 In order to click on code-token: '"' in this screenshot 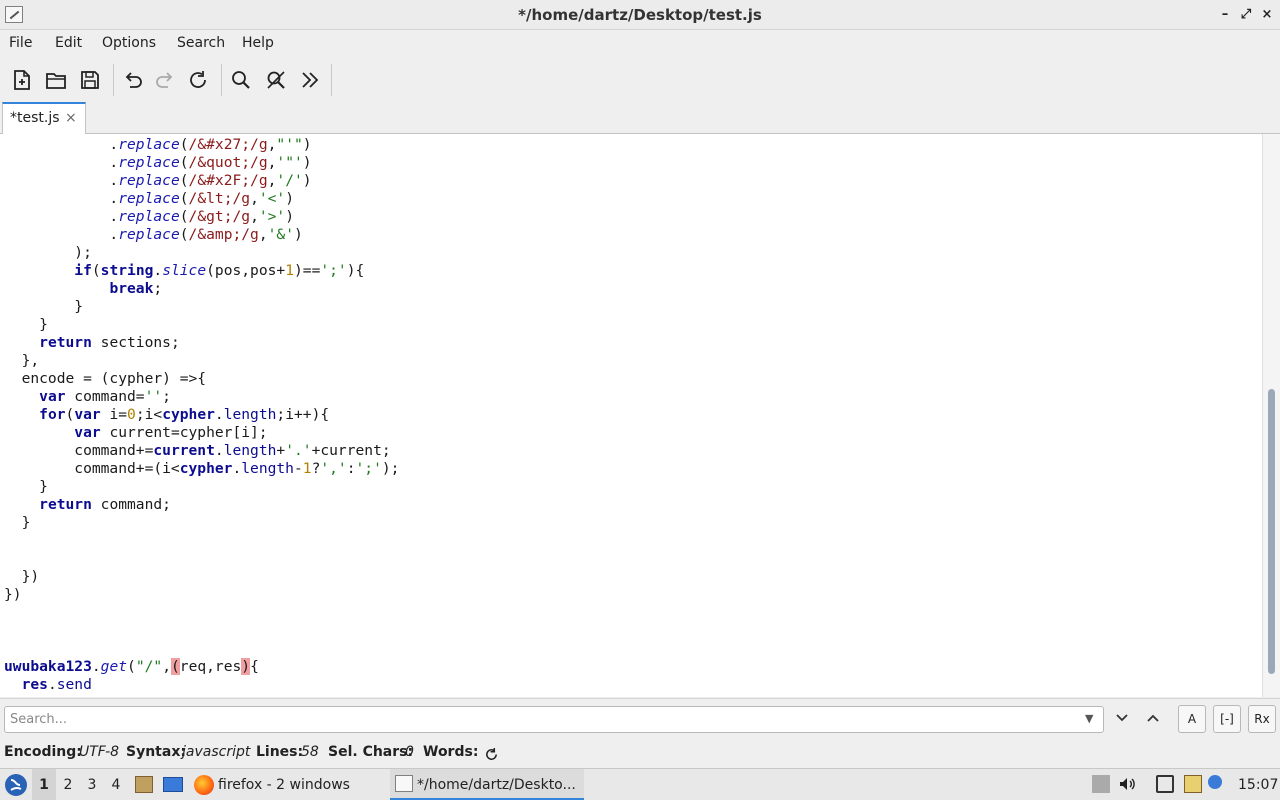, I will do `click(289, 162)`.